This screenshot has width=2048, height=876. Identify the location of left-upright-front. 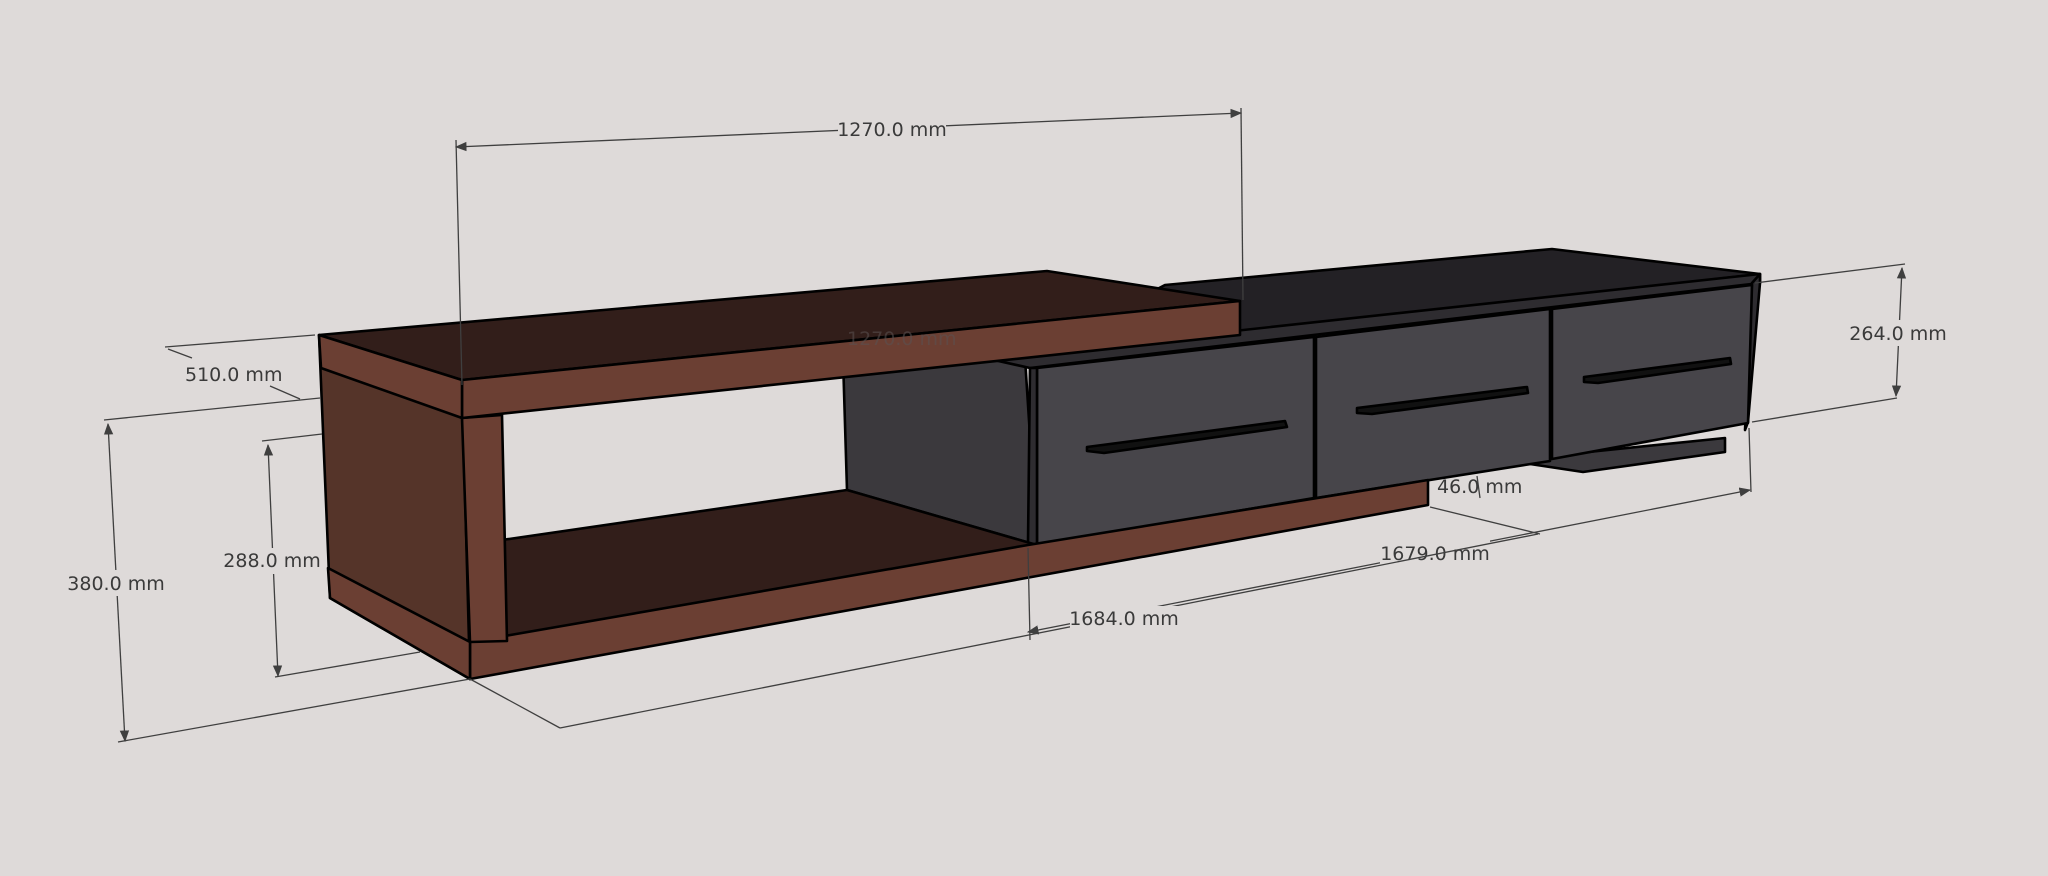
(484, 528).